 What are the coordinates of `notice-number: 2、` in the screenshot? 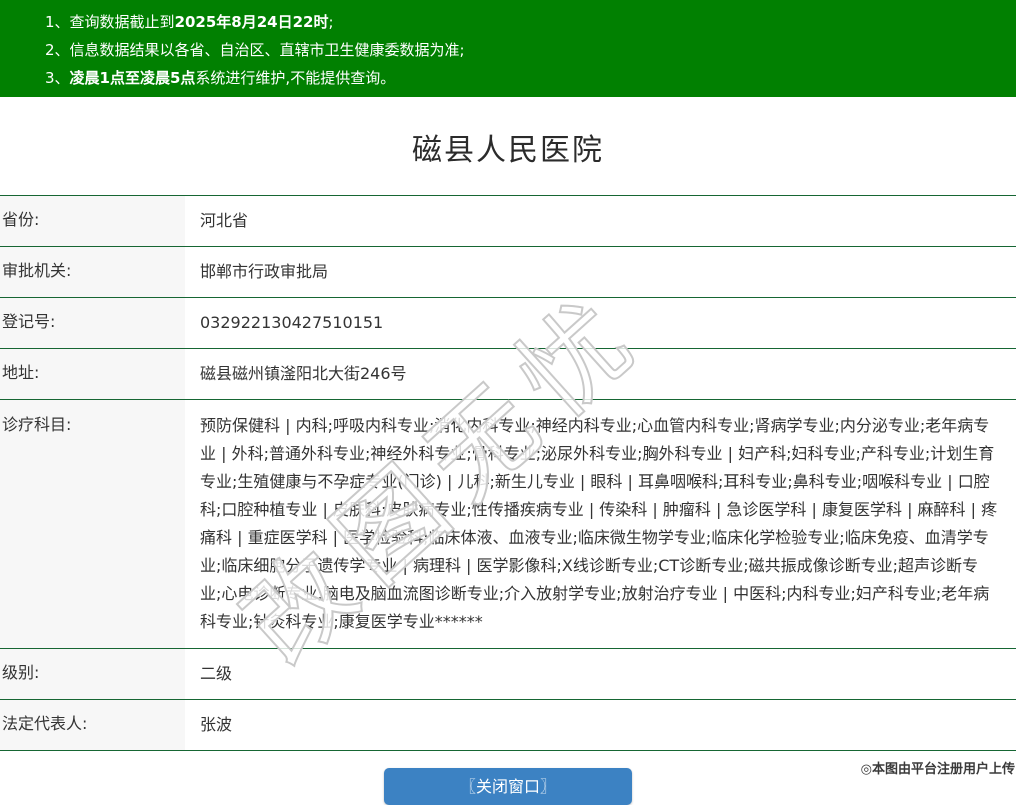 It's located at (57, 50).